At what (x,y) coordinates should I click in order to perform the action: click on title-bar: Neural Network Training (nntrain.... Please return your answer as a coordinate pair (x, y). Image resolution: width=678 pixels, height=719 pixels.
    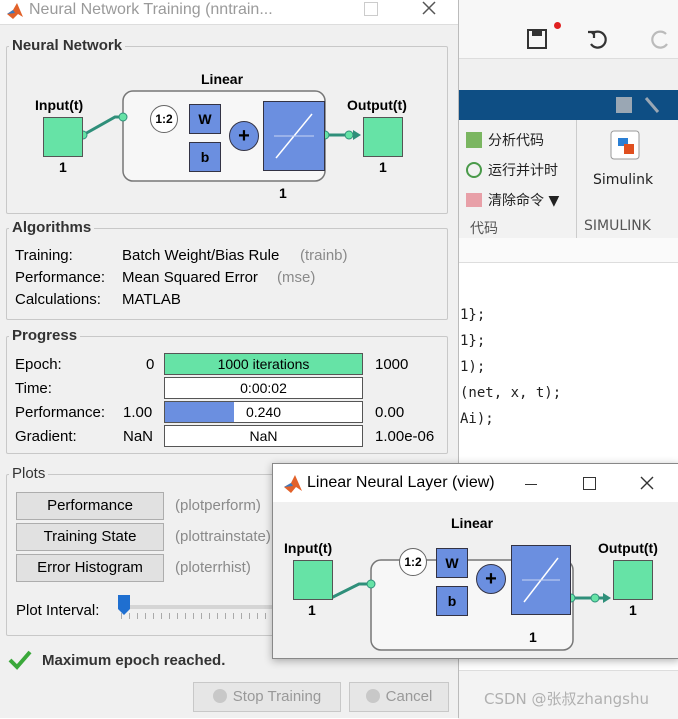
    Looking at the image, I should click on (229, 12).